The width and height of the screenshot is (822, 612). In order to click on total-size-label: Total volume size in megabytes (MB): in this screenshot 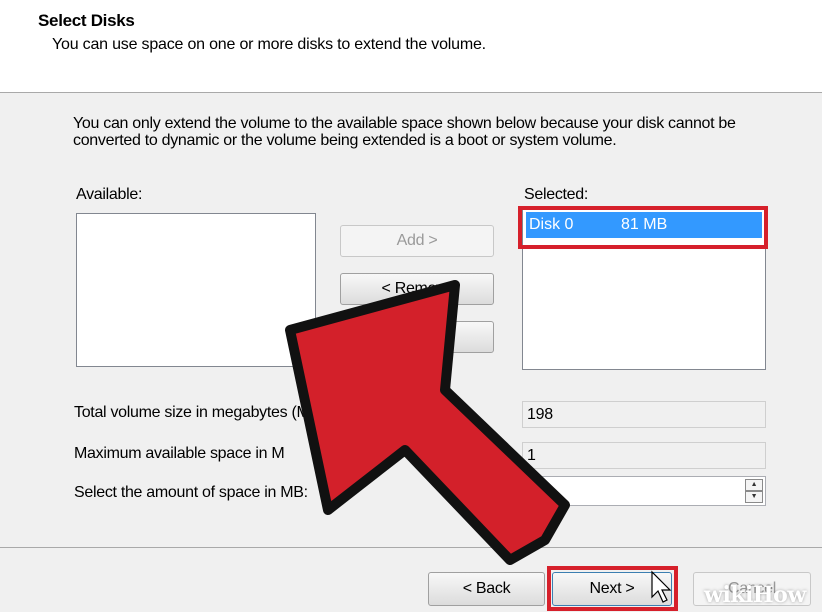, I will do `click(202, 412)`.